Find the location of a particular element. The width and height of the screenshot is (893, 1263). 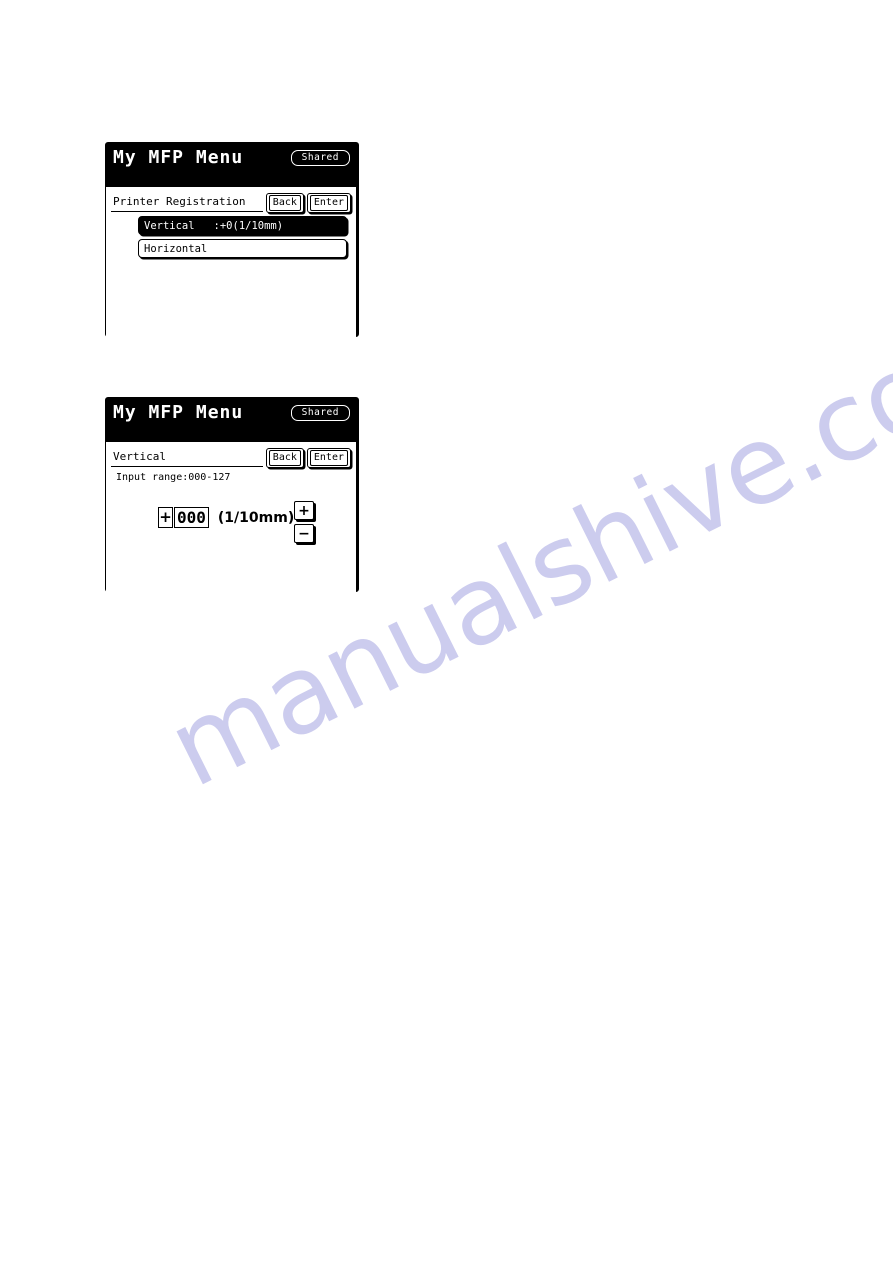

screen-header: Vertical Back Enter is located at coordinates (231, 457).